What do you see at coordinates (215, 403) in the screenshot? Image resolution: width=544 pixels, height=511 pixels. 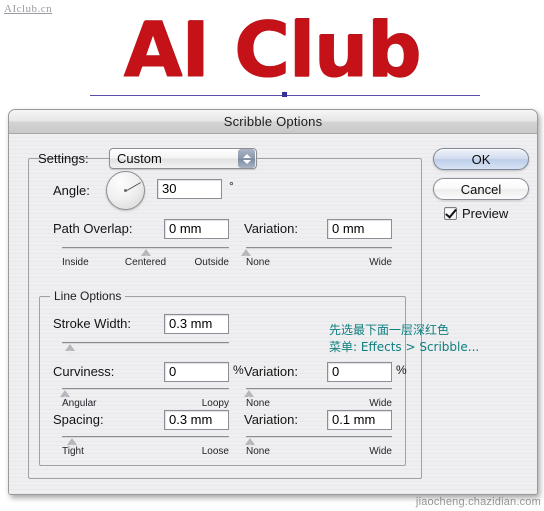 I see `curviness-tick-loopy: Loopy` at bounding box center [215, 403].